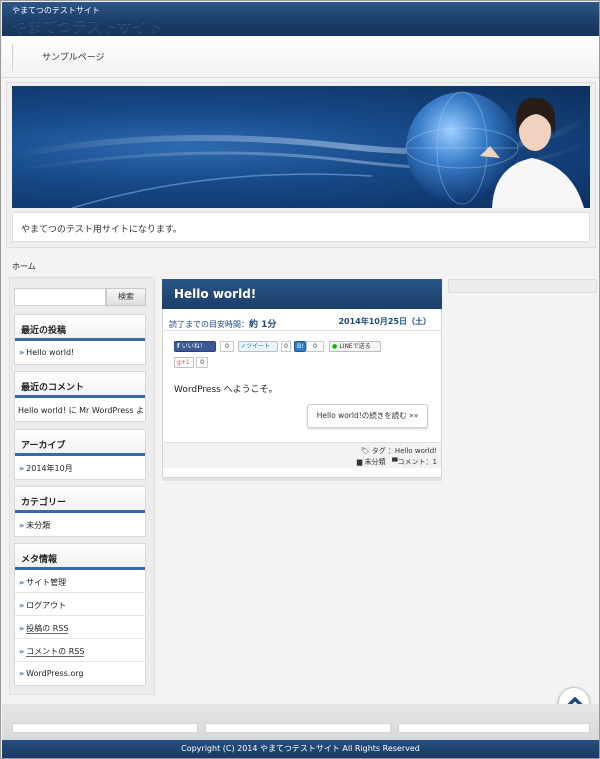  What do you see at coordinates (202, 362) in the screenshot?
I see `gplus-count: 0` at bounding box center [202, 362].